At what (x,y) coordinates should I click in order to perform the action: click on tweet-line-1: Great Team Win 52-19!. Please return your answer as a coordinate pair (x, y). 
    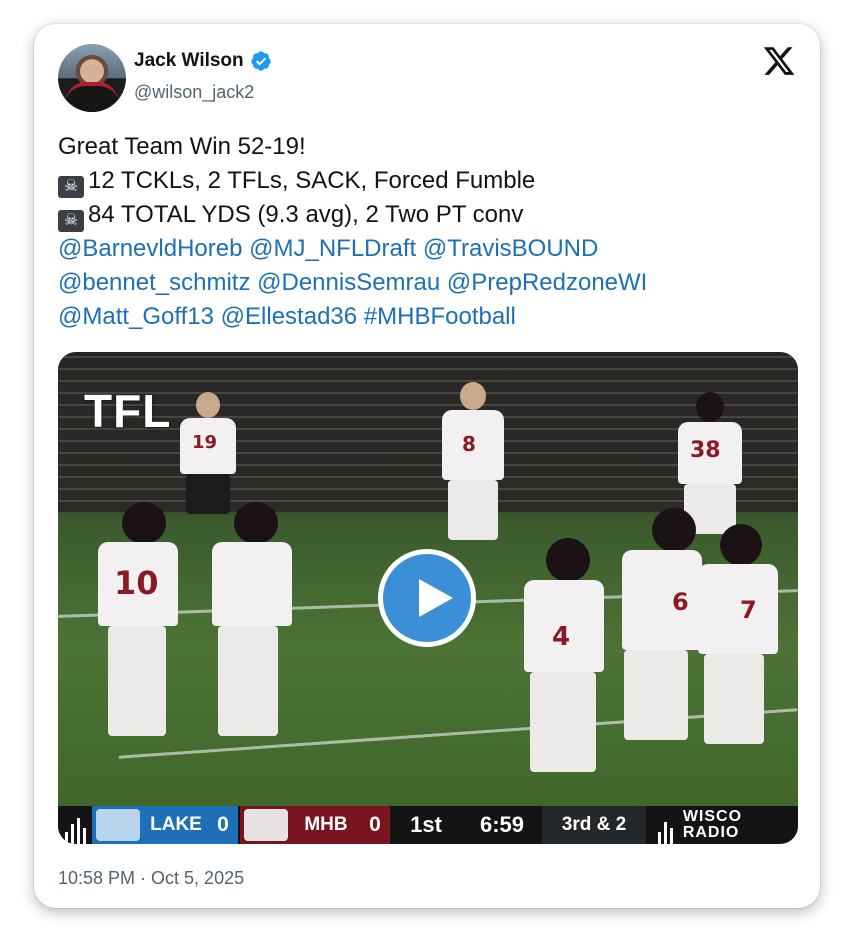
    Looking at the image, I should click on (182, 146).